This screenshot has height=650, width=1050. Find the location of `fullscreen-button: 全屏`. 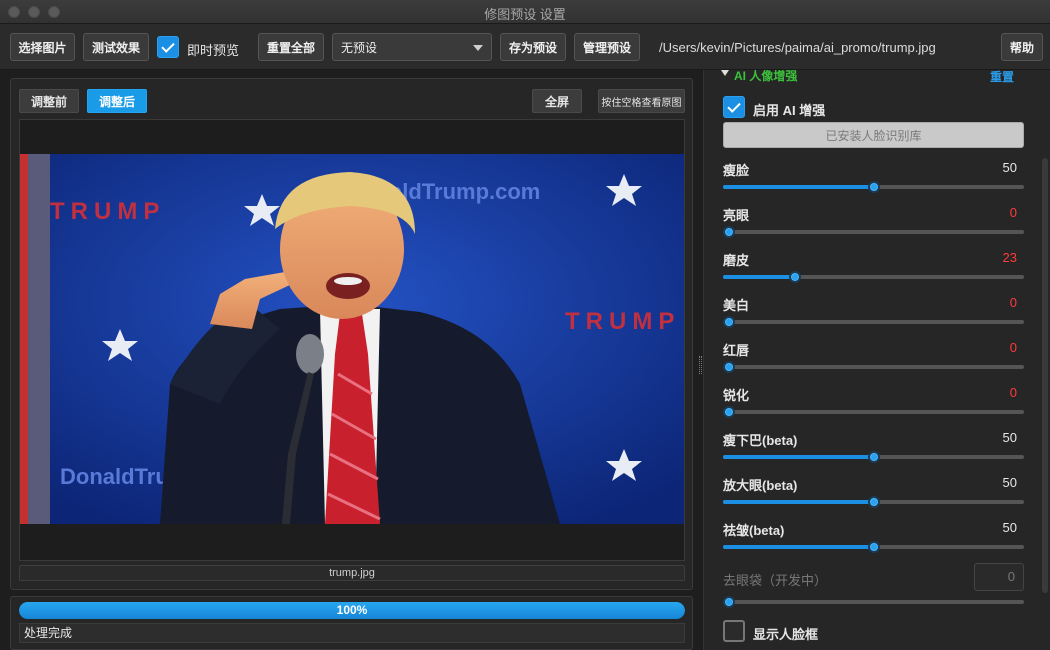

fullscreen-button: 全屏 is located at coordinates (557, 101).